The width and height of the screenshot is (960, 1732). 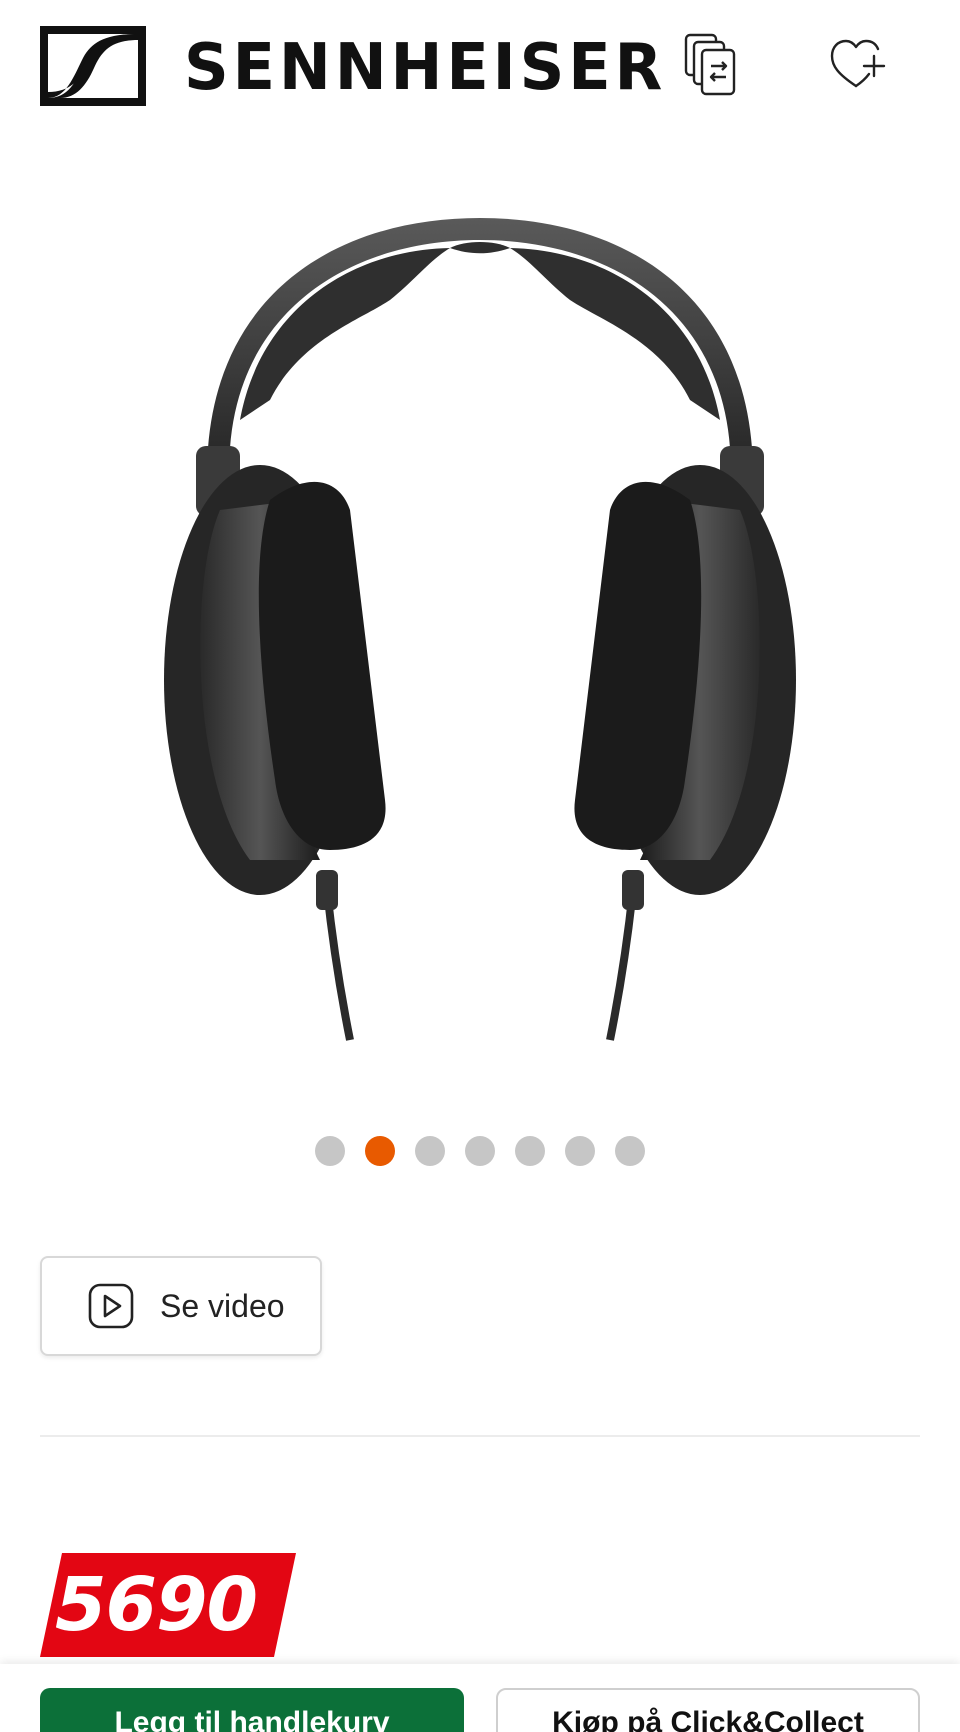 I want to click on brand-wordmark: SENNHEISER, so click(x=425, y=68).